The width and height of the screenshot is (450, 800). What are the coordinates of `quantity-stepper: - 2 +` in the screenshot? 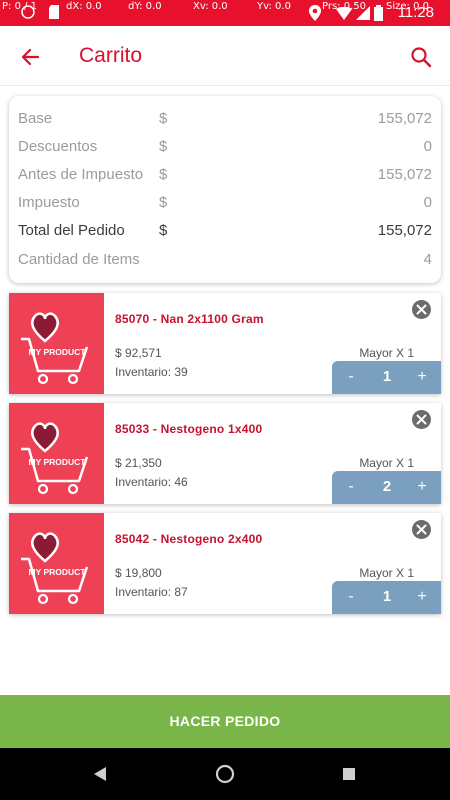 It's located at (386, 487).